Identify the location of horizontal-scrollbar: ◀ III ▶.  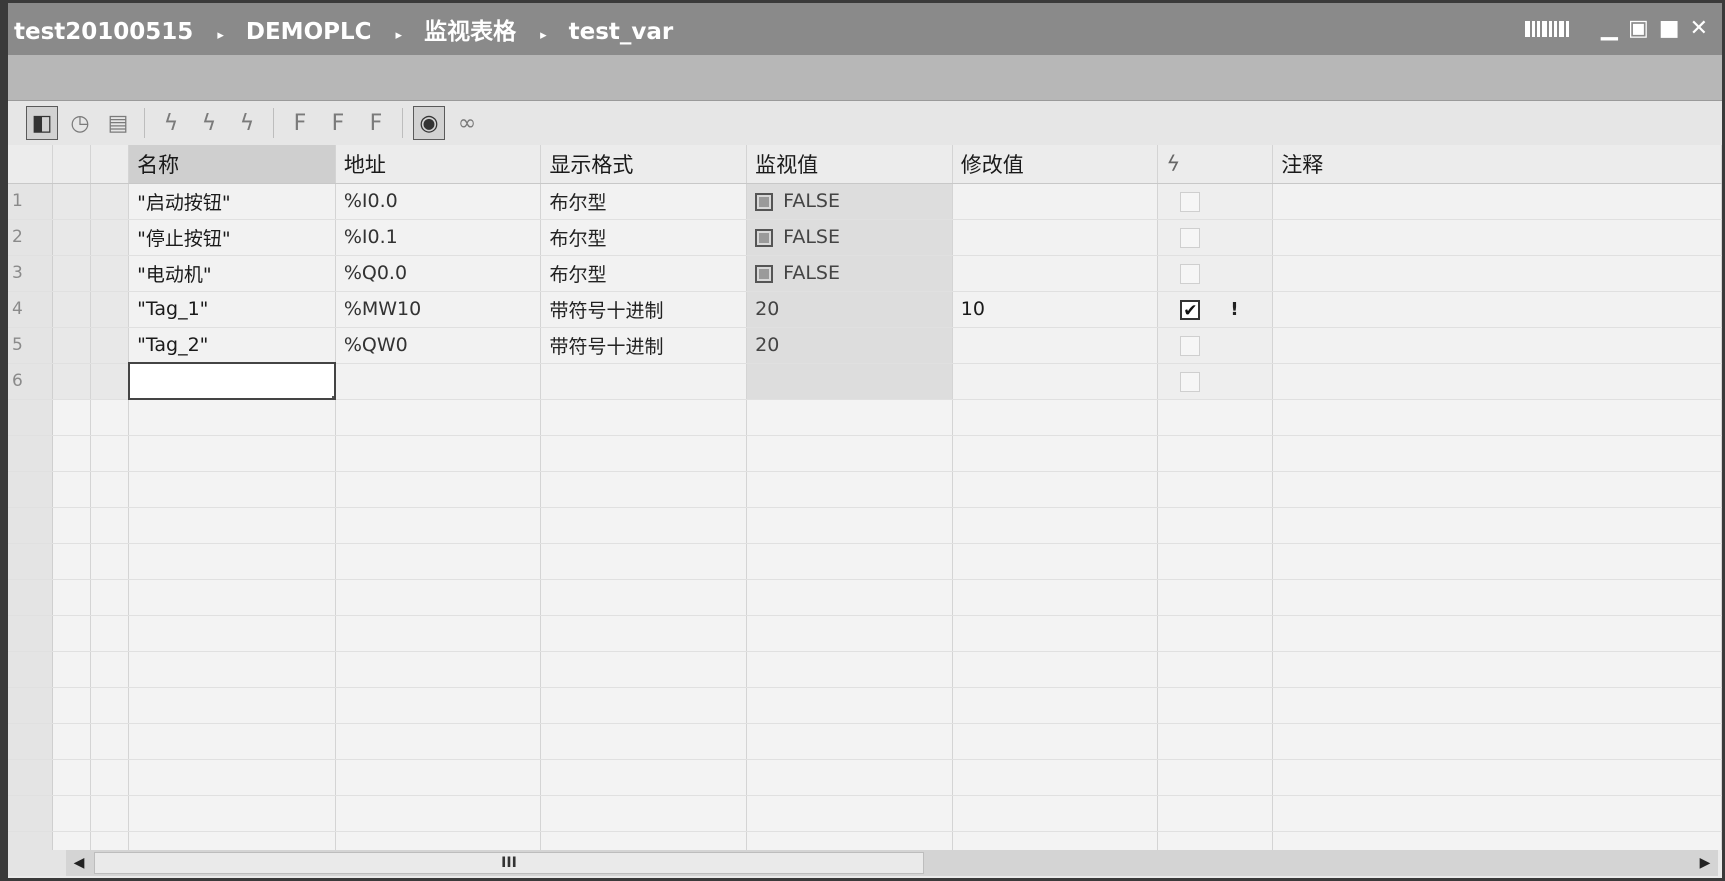
(892, 863).